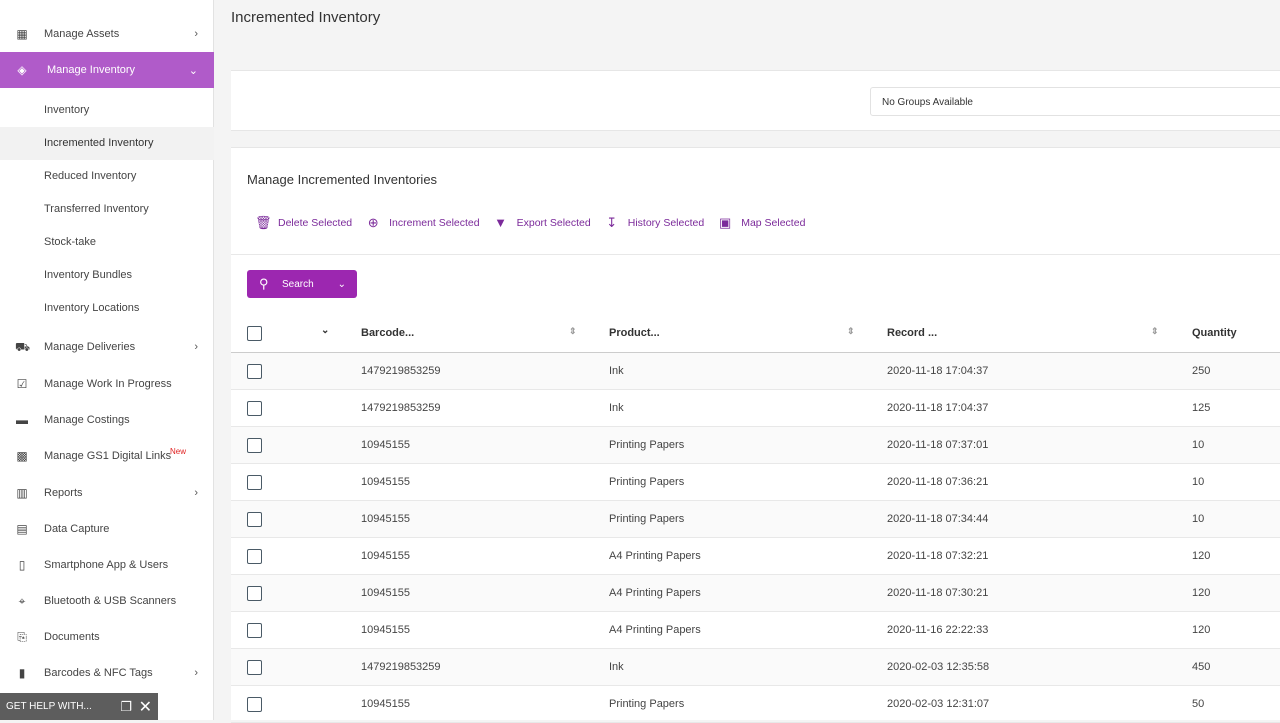  I want to click on cell-record: 2020-11-18 07:36:21, so click(938, 482).